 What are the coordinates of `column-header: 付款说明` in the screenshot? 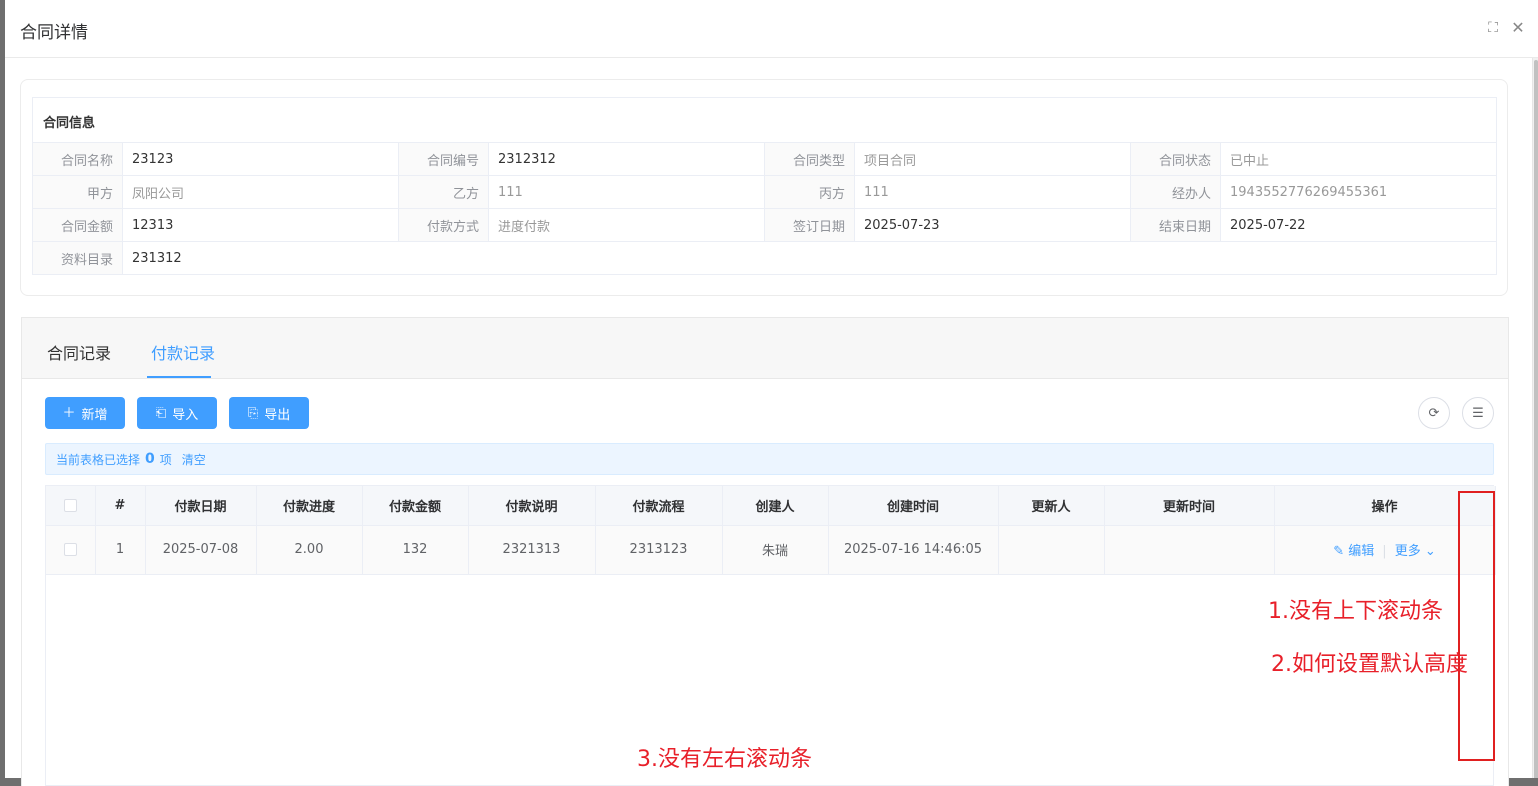 It's located at (532, 506).